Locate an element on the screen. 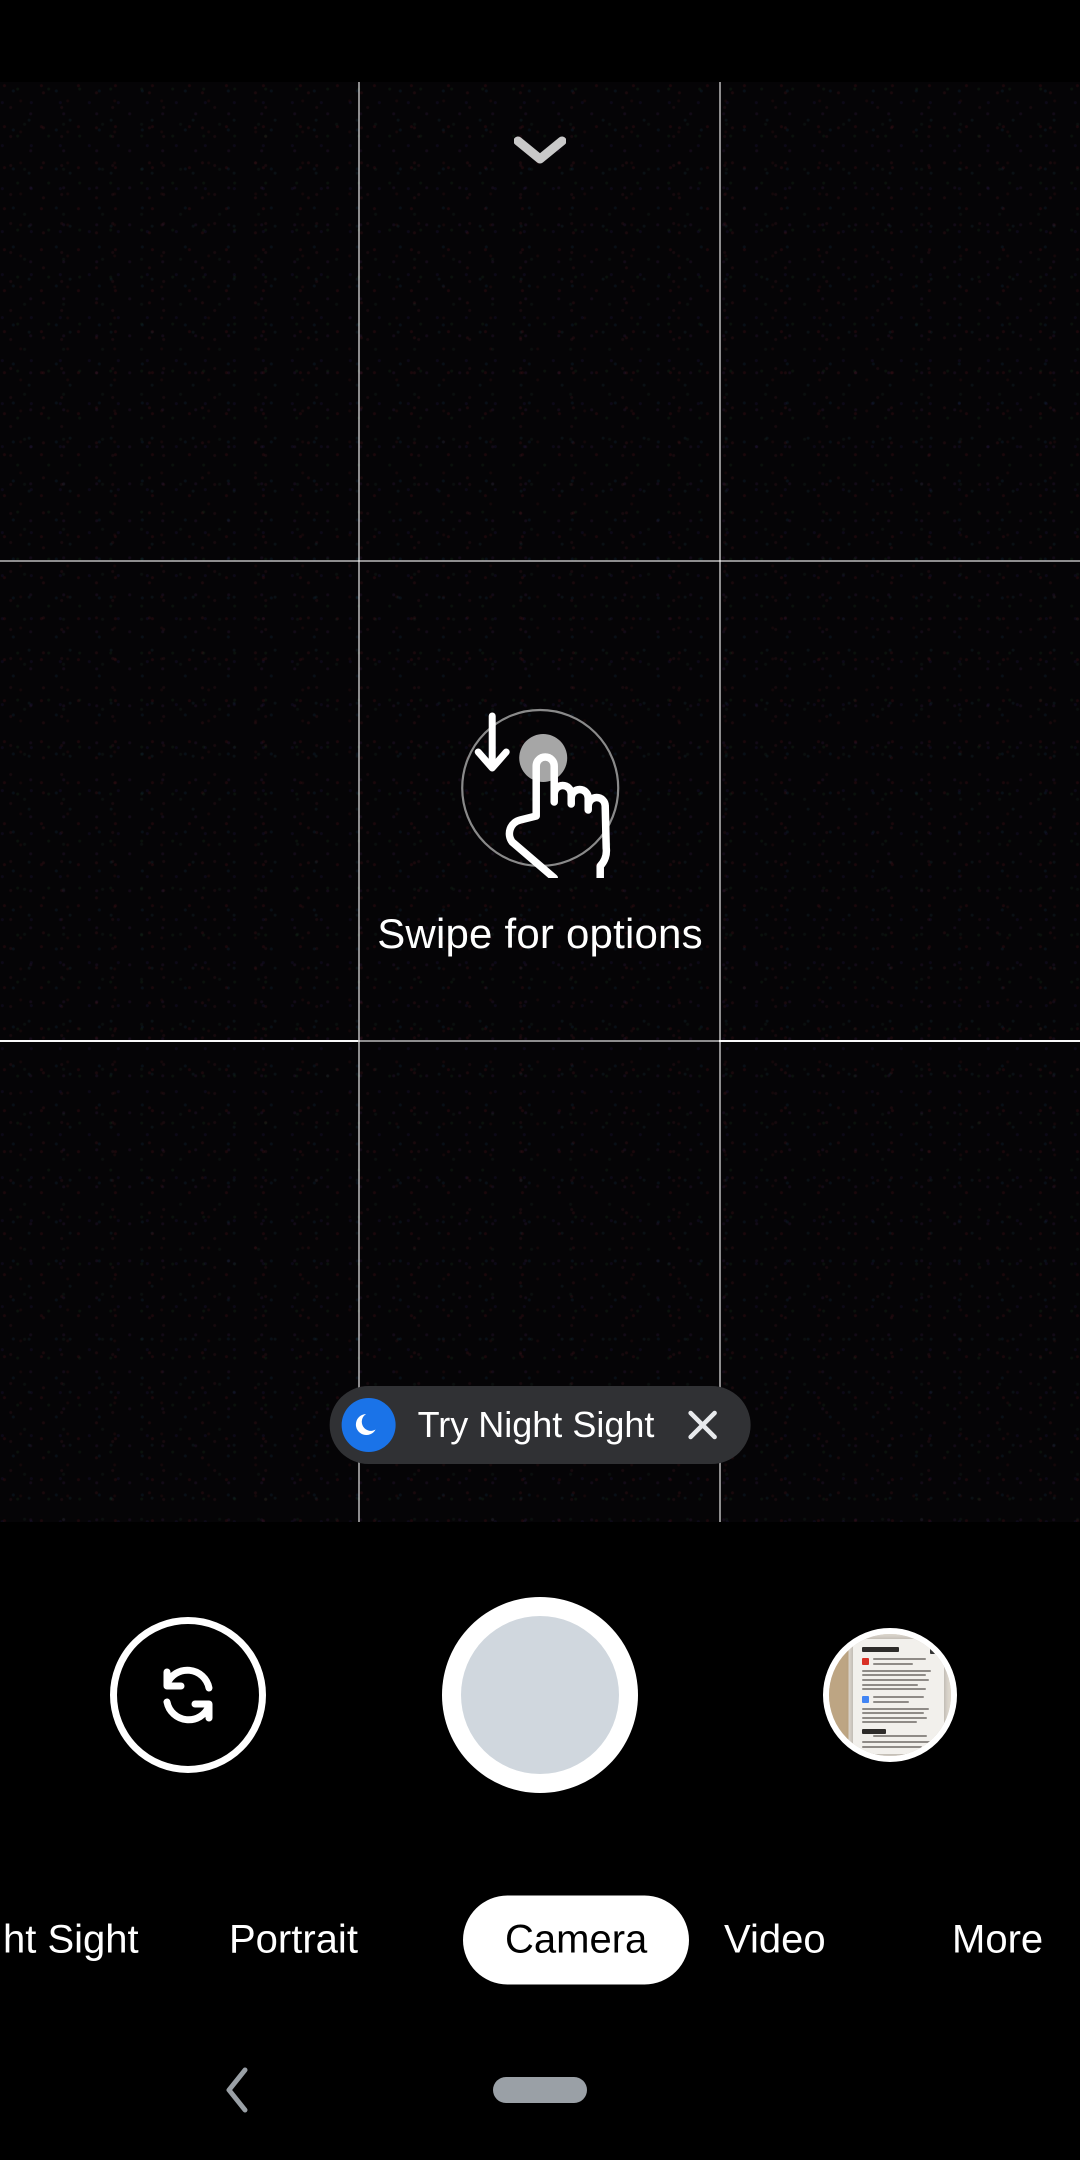  moon-glyph is located at coordinates (365, 1424).